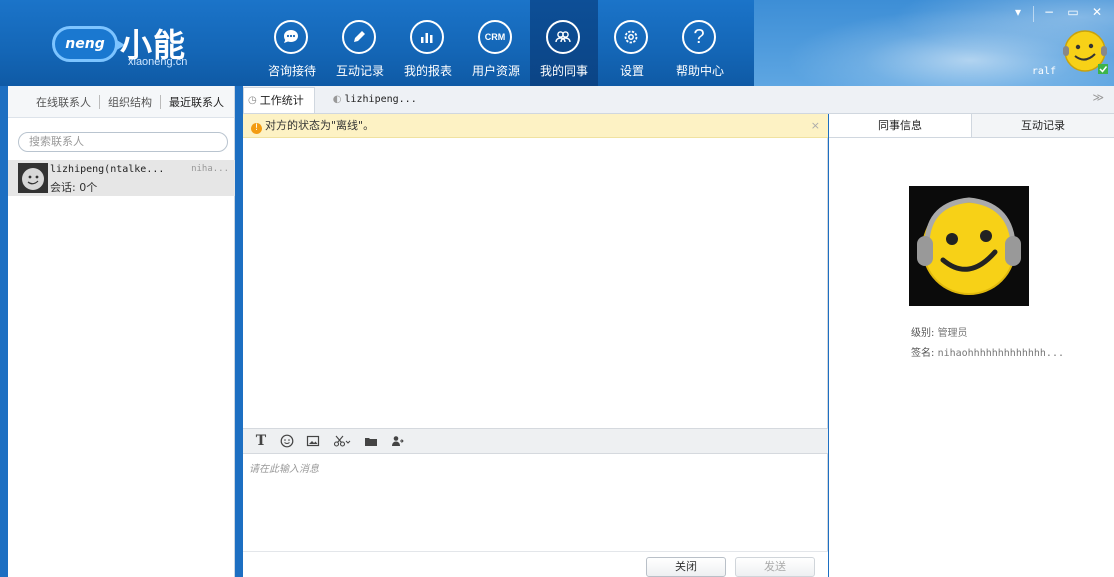  What do you see at coordinates (952, 333) in the screenshot?
I see `level-value: 管理员` at bounding box center [952, 333].